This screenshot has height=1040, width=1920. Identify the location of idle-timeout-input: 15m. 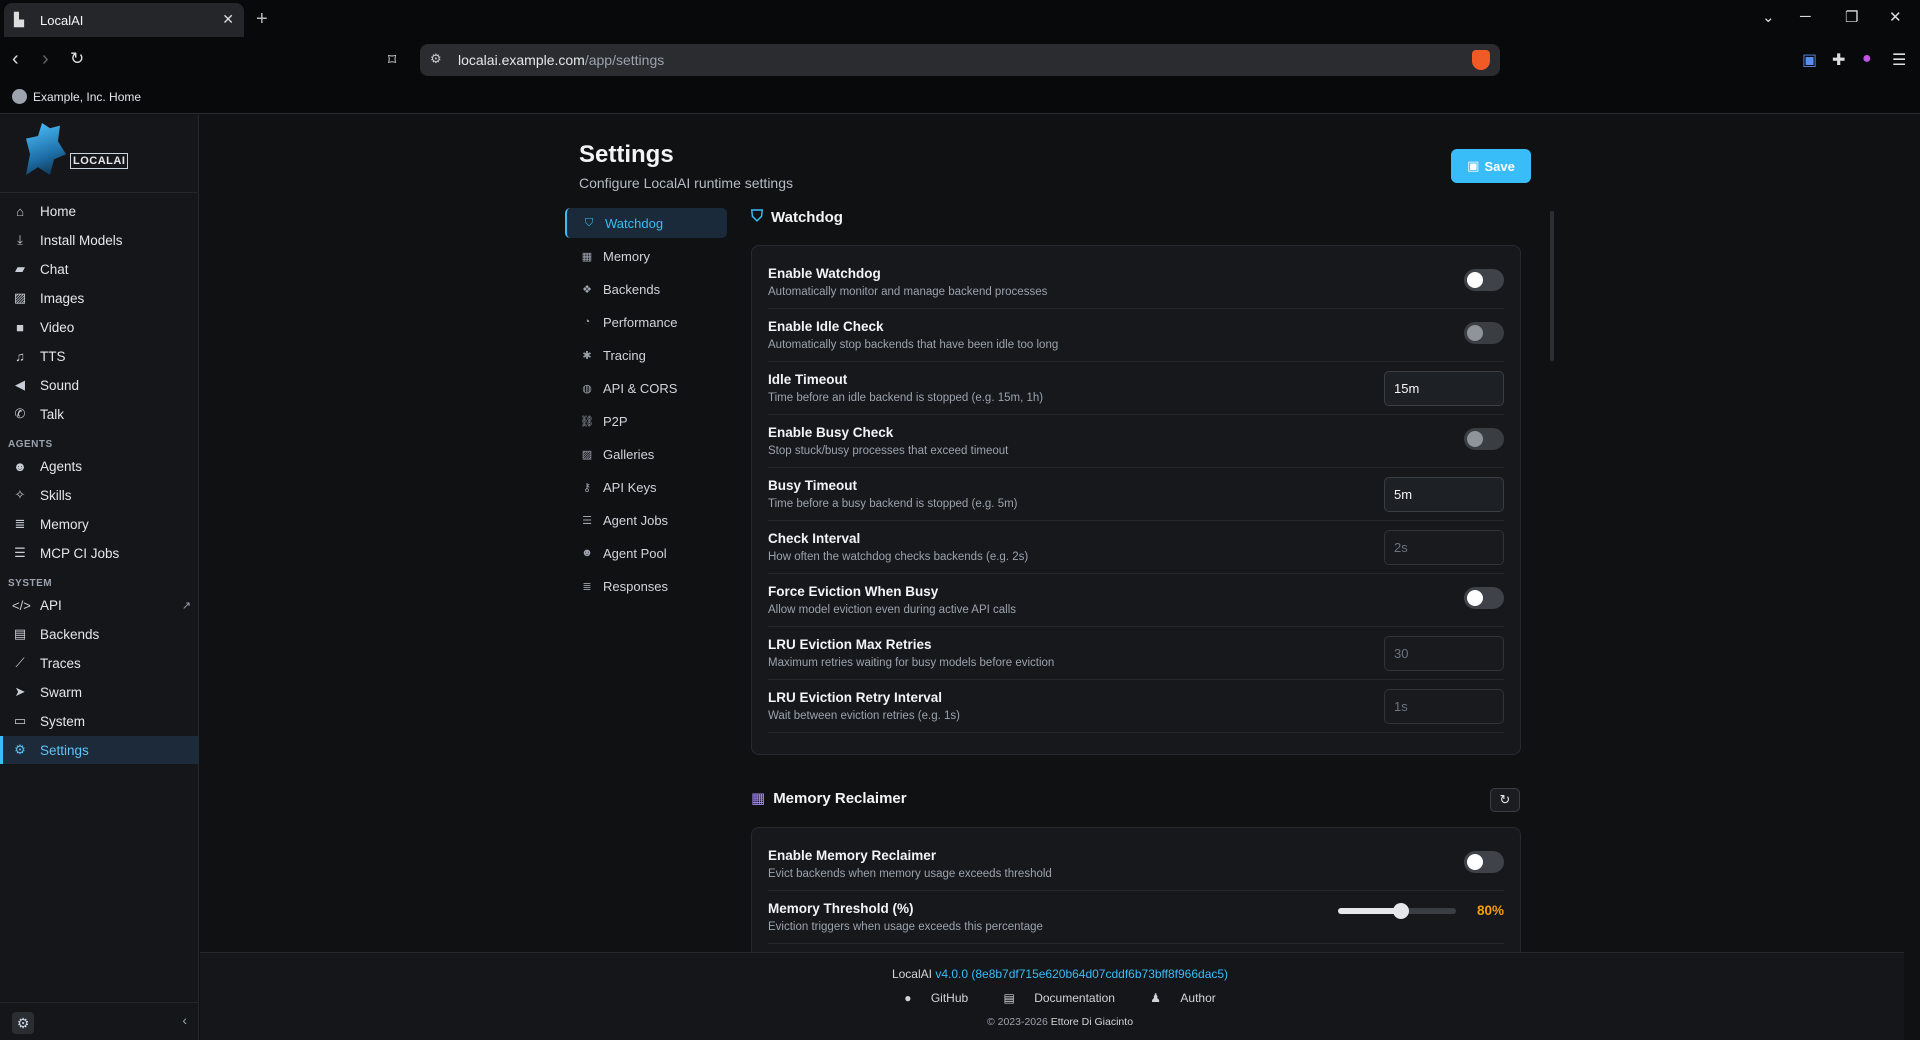
(1444, 388).